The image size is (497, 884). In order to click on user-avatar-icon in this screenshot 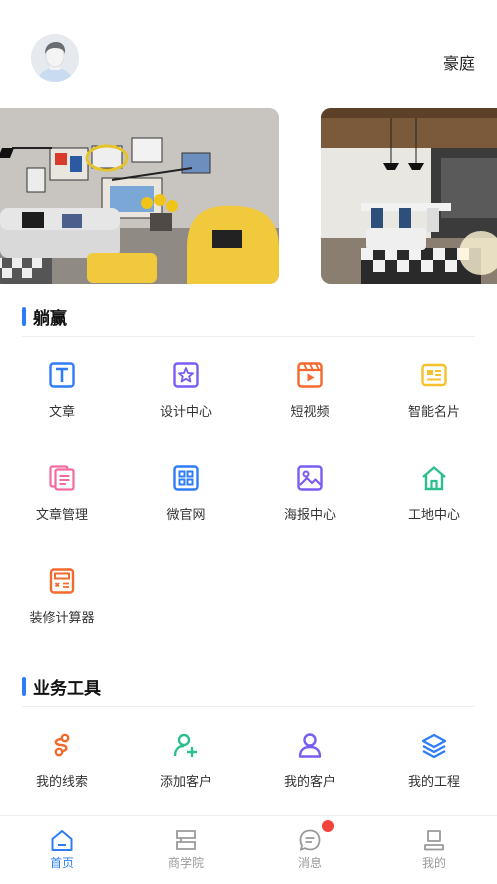, I will do `click(55, 58)`.